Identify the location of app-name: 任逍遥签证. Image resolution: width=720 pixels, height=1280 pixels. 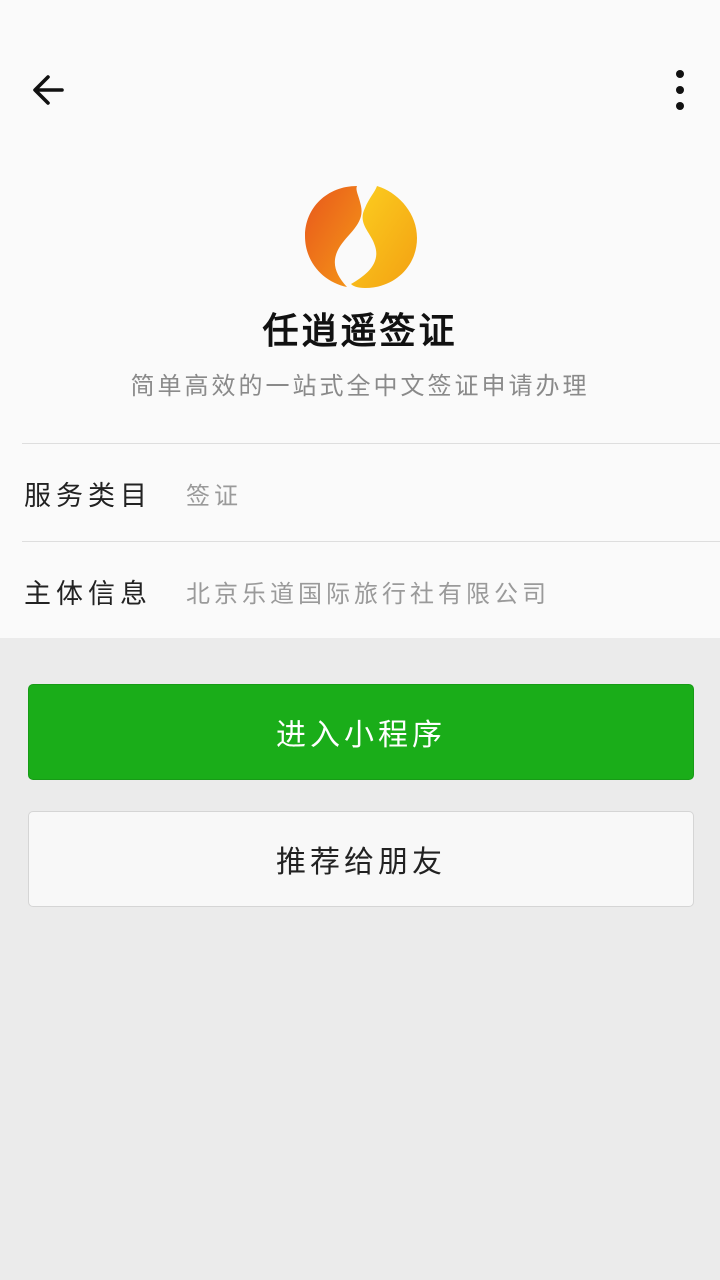
(360, 331).